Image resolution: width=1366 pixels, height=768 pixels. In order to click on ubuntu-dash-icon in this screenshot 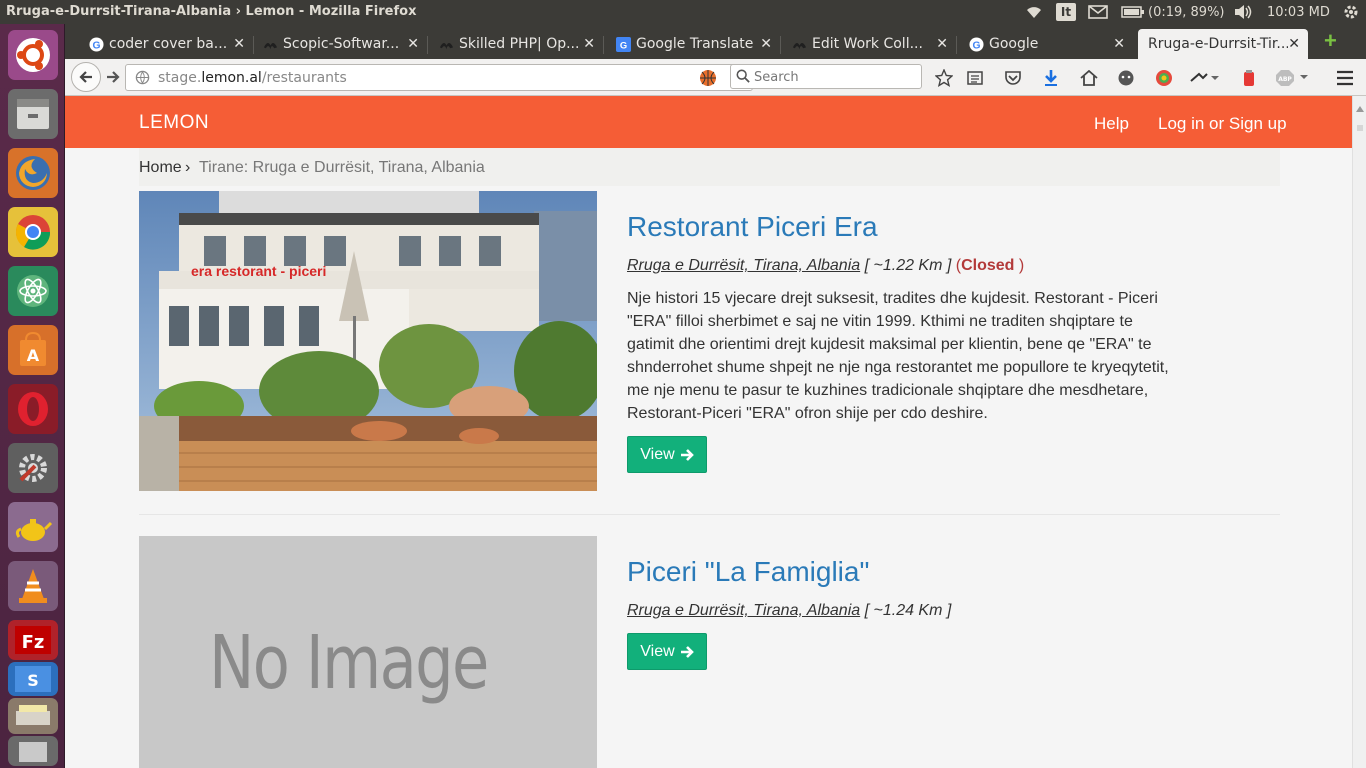, I will do `click(33, 55)`.